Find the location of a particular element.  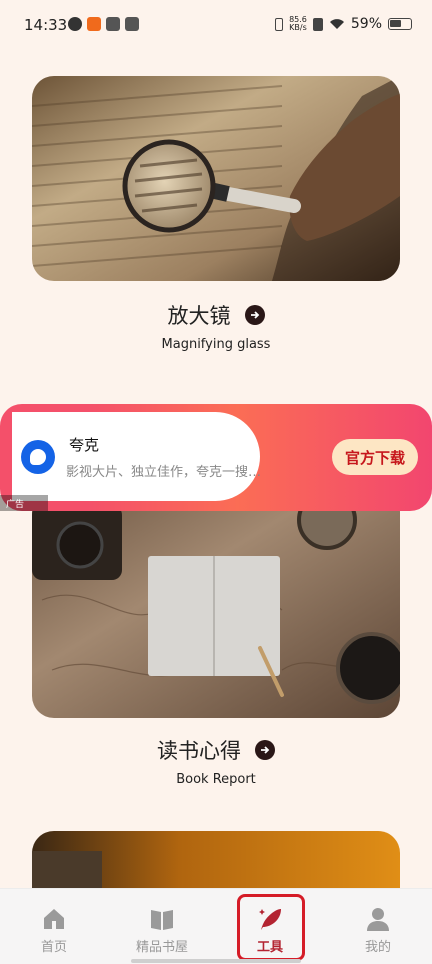

tool-subtitle-magnifier: Magnifying glass is located at coordinates (216, 344).